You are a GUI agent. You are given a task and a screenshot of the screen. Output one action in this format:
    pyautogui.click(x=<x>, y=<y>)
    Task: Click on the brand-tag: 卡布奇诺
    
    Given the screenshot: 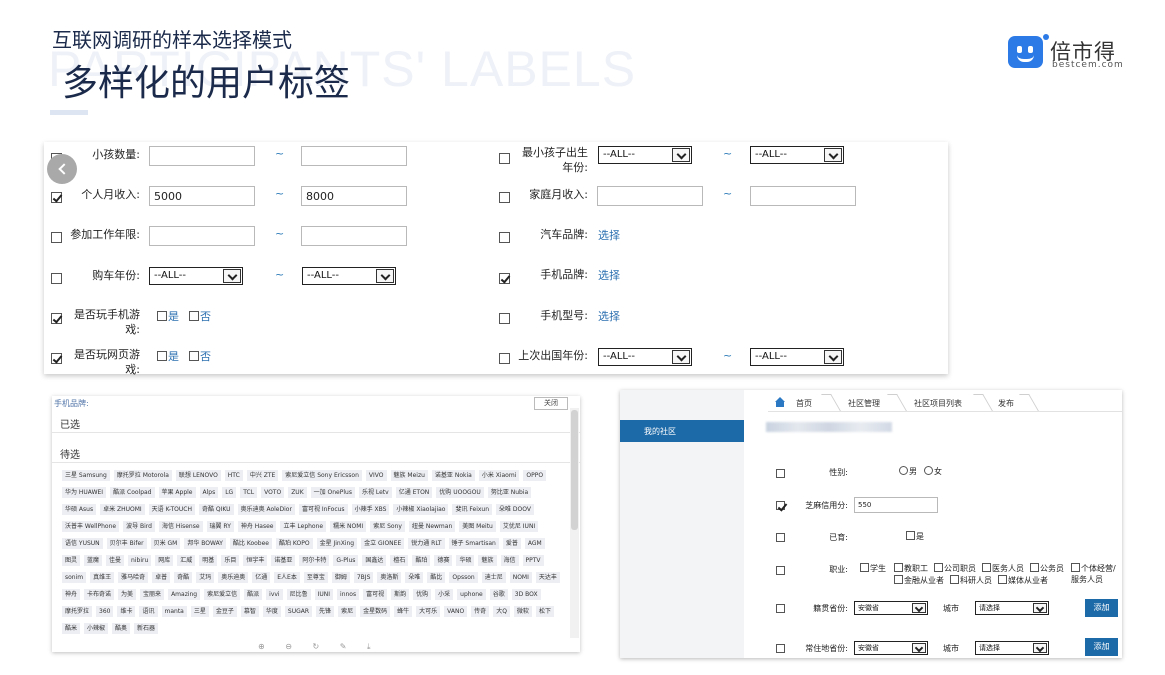 What is the action you would take?
    pyautogui.click(x=99, y=594)
    